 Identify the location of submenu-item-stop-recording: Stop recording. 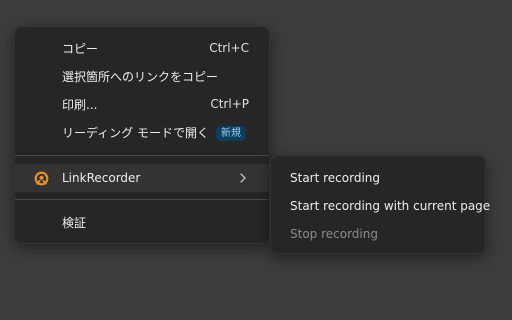
(378, 234).